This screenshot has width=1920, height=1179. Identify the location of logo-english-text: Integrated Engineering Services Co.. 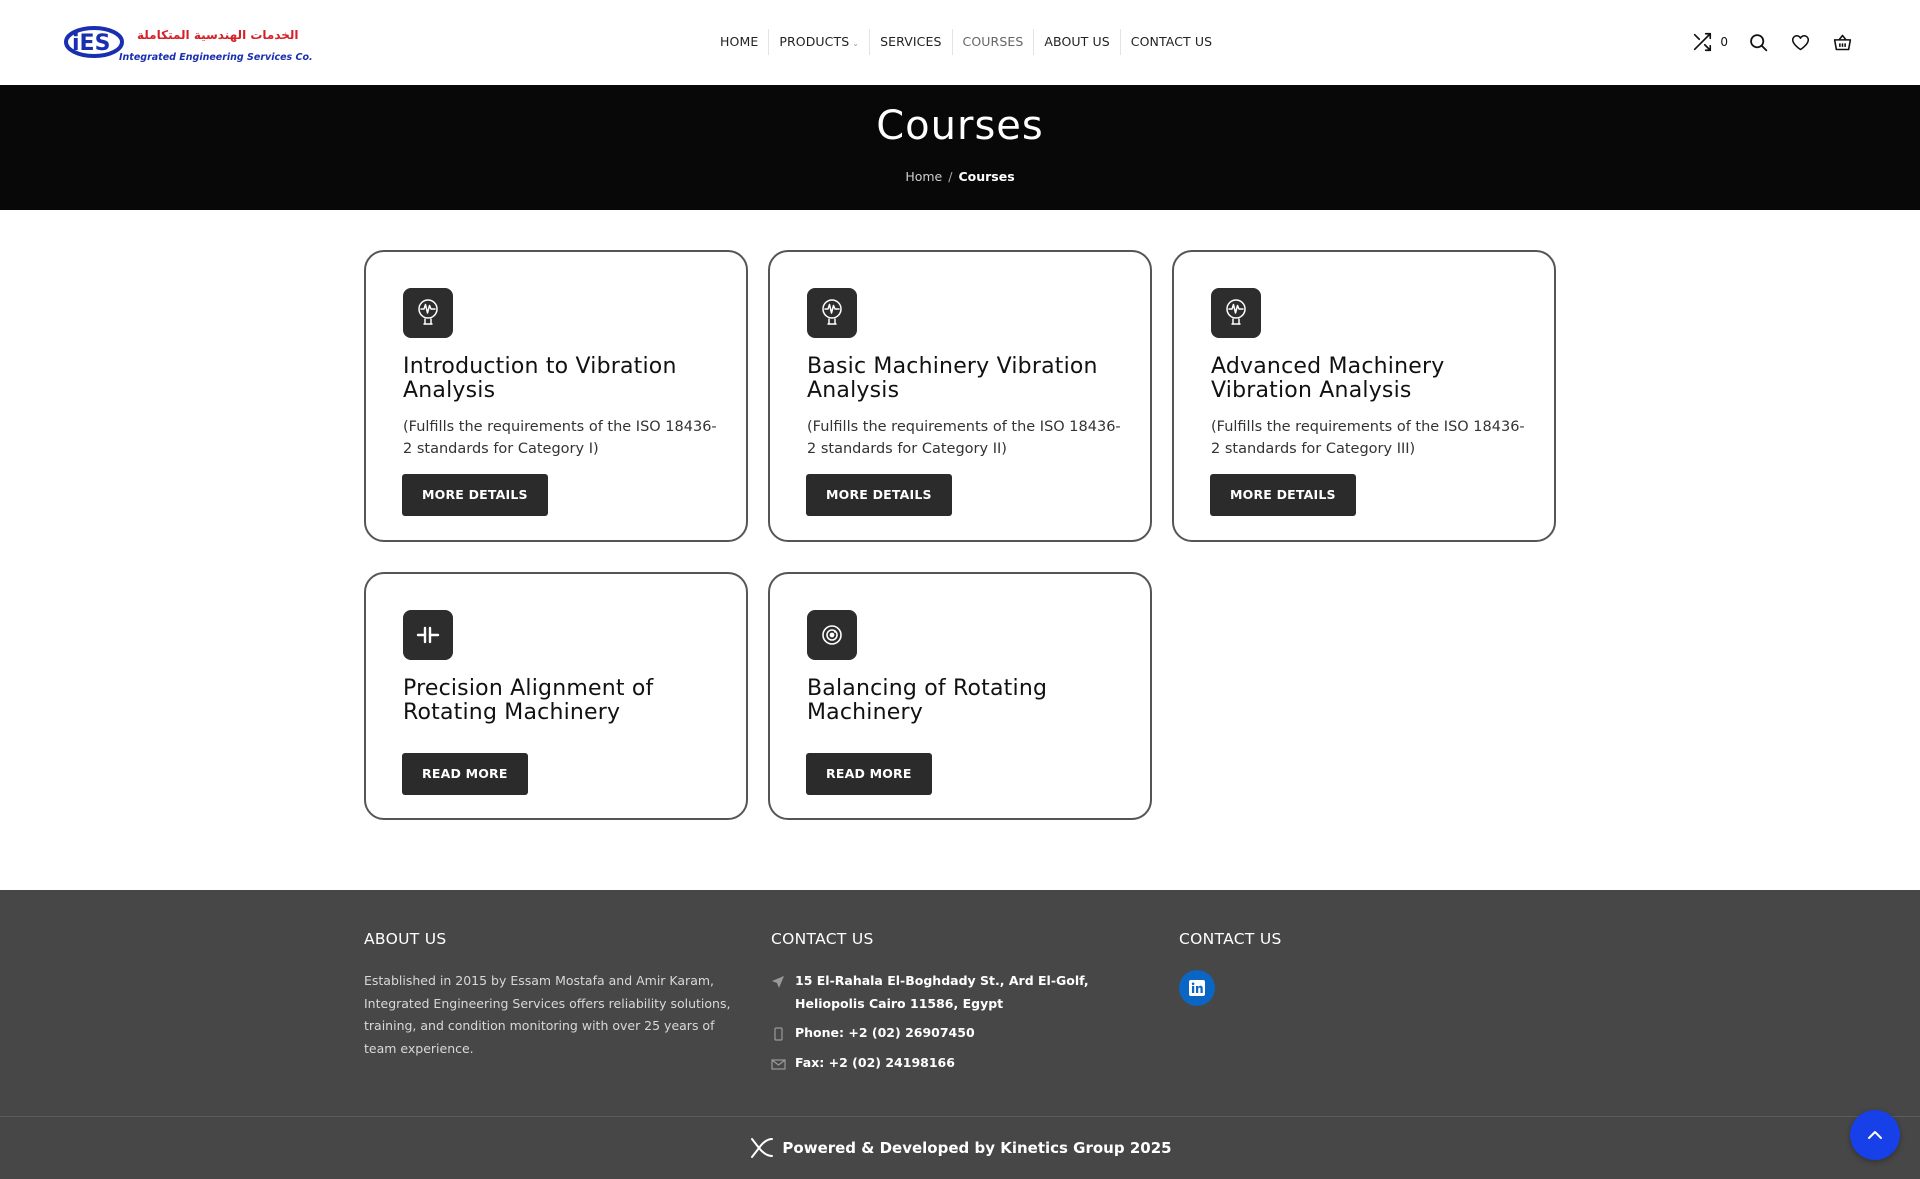
(216, 57).